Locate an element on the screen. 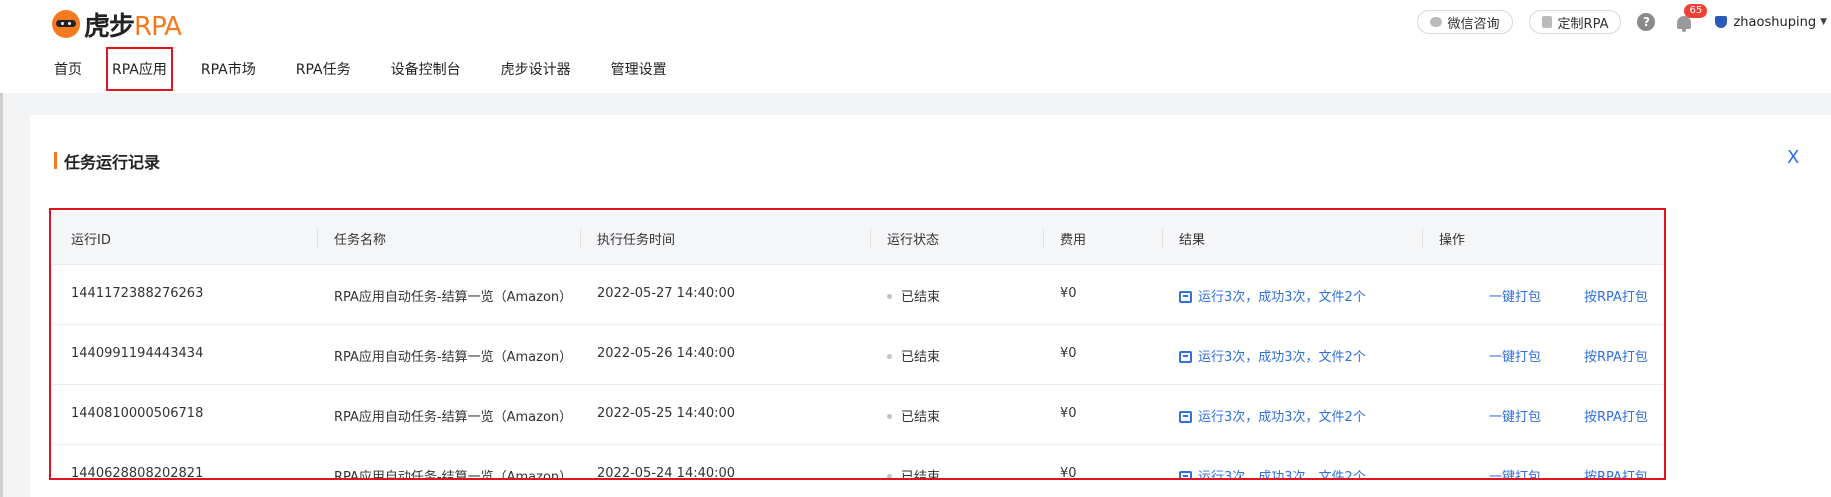 The width and height of the screenshot is (1831, 497). col-actions: 操作 is located at coordinates (1452, 240).